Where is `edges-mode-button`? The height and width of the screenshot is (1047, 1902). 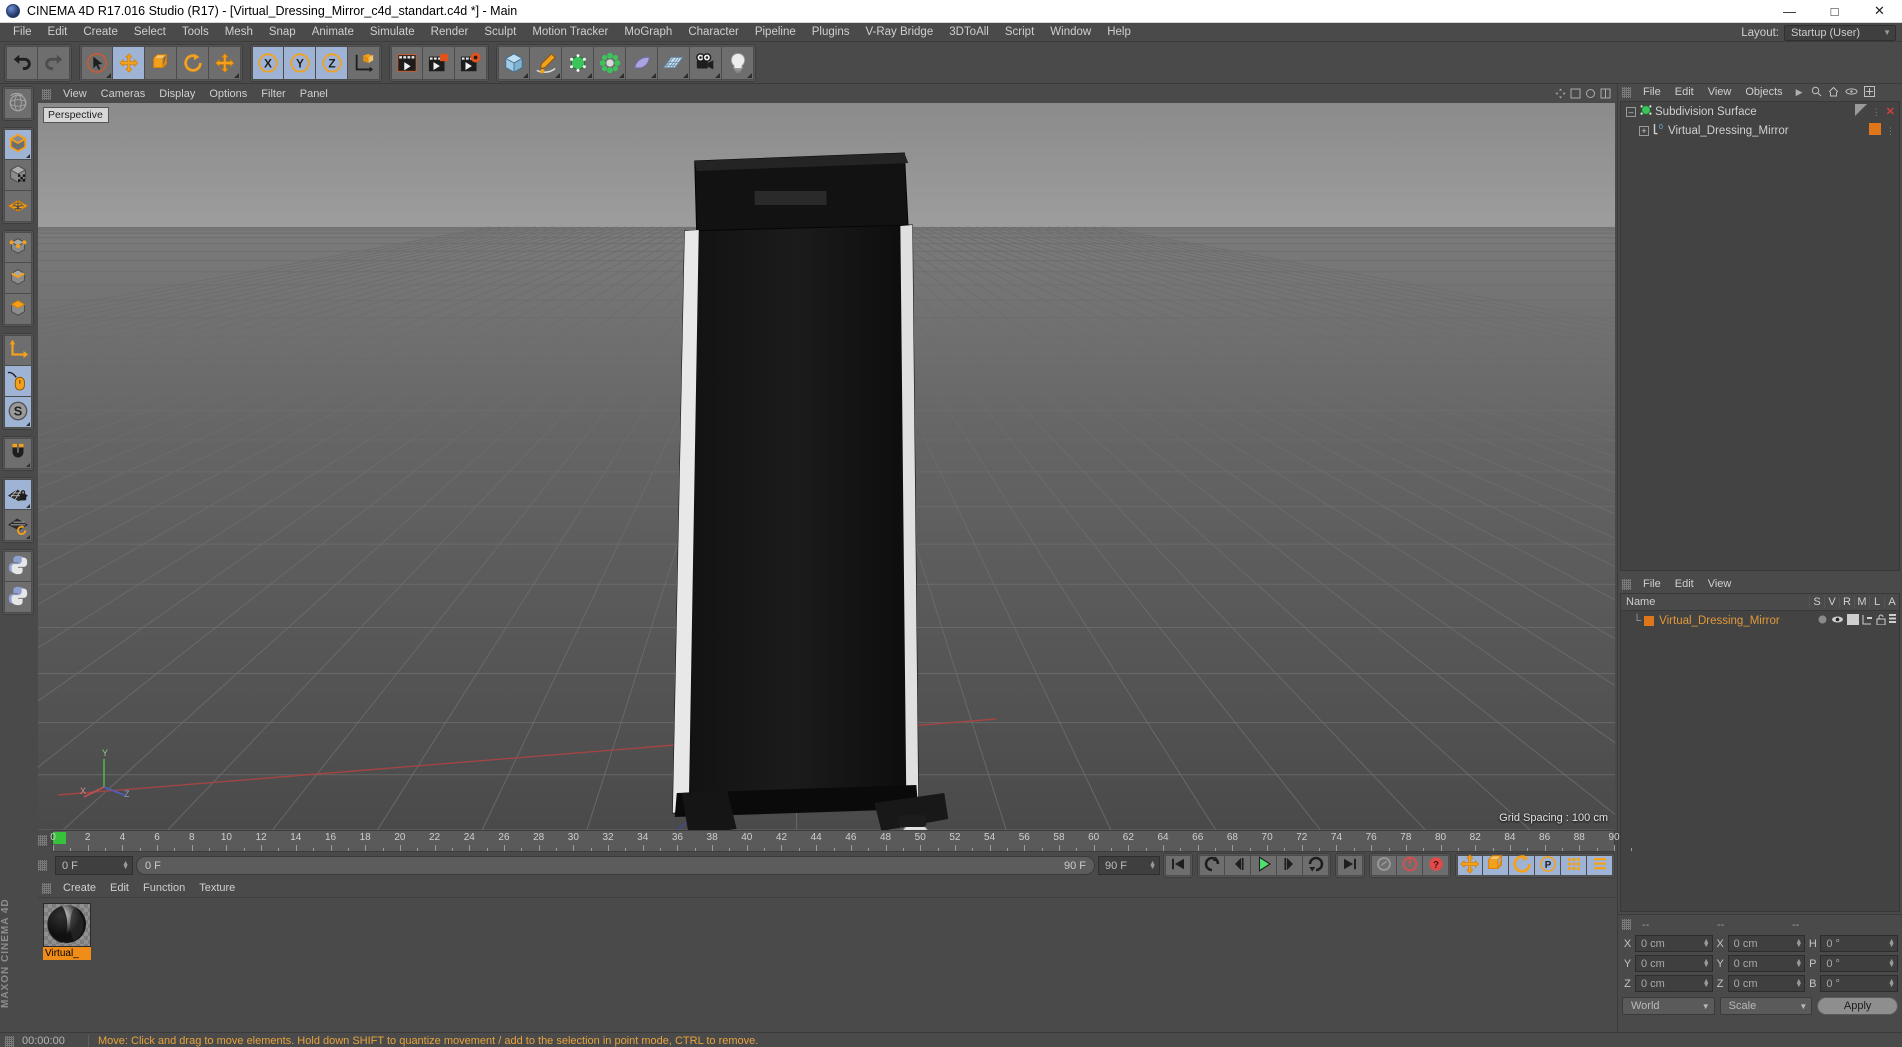
edges-mode-button is located at coordinates (18, 278).